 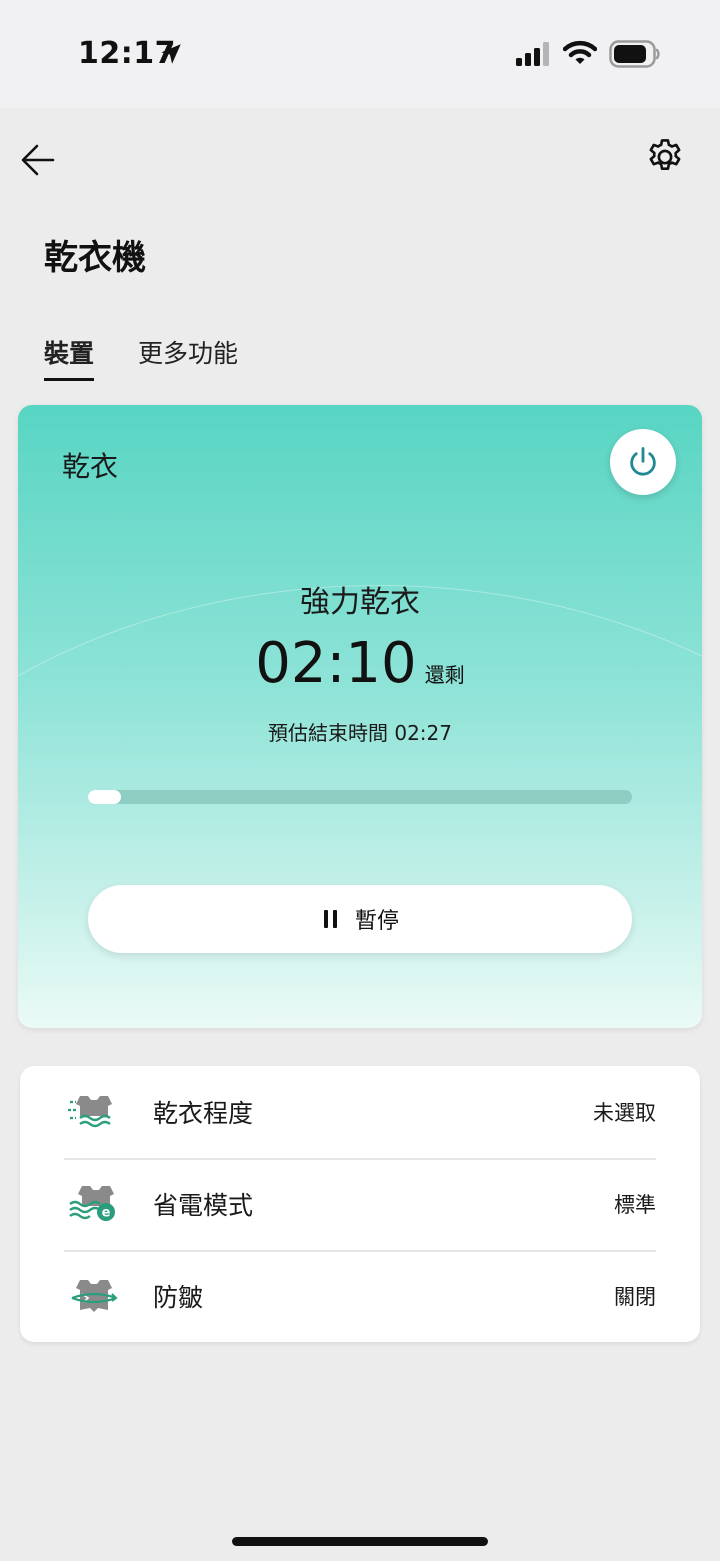 I want to click on power-icon, so click(x=643, y=461).